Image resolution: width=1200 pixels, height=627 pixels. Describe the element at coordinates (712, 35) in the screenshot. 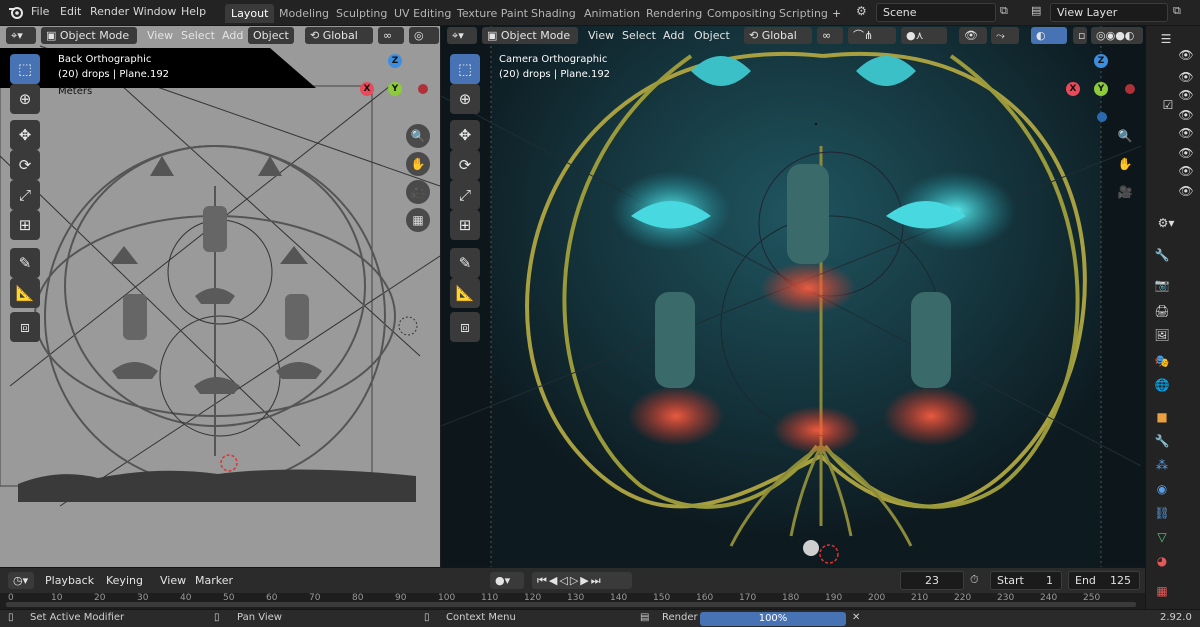

I see `right-menu-object: Object` at that location.